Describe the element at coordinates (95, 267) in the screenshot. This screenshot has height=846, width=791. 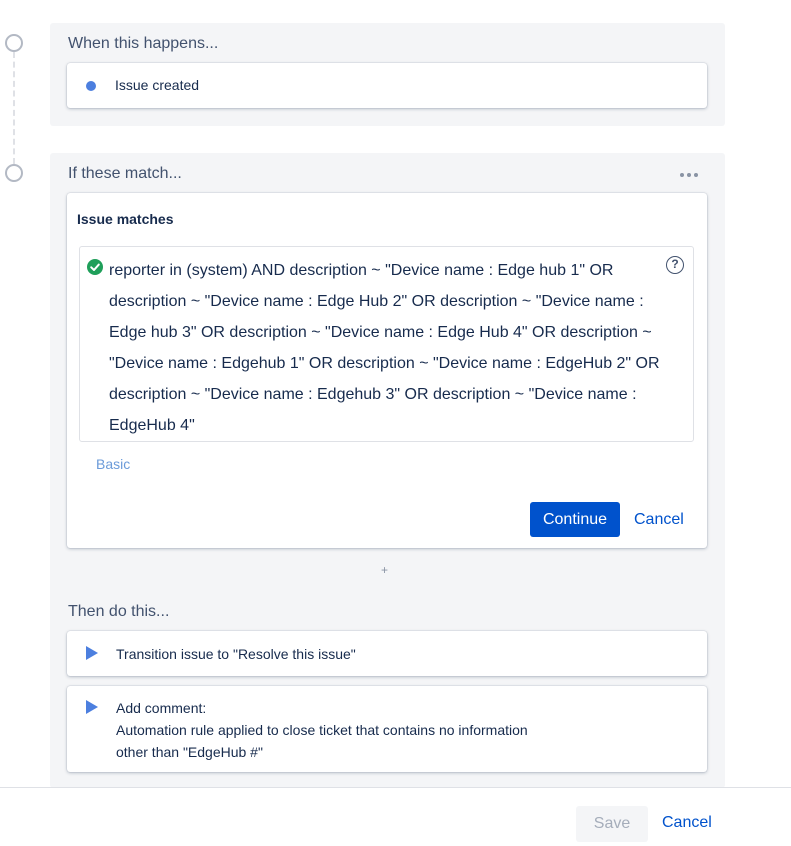
I see `check-circle-icon` at that location.